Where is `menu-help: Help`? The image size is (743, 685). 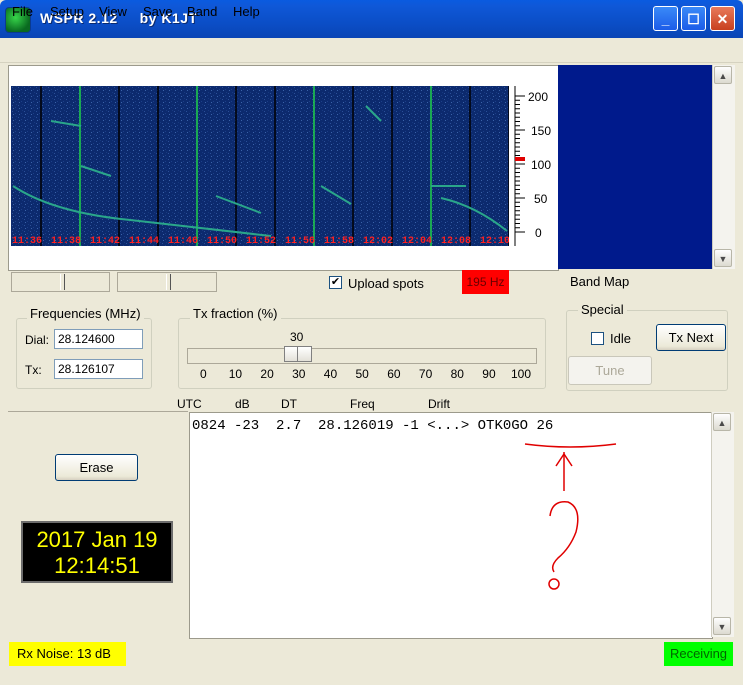
menu-help: Help is located at coordinates (246, 11).